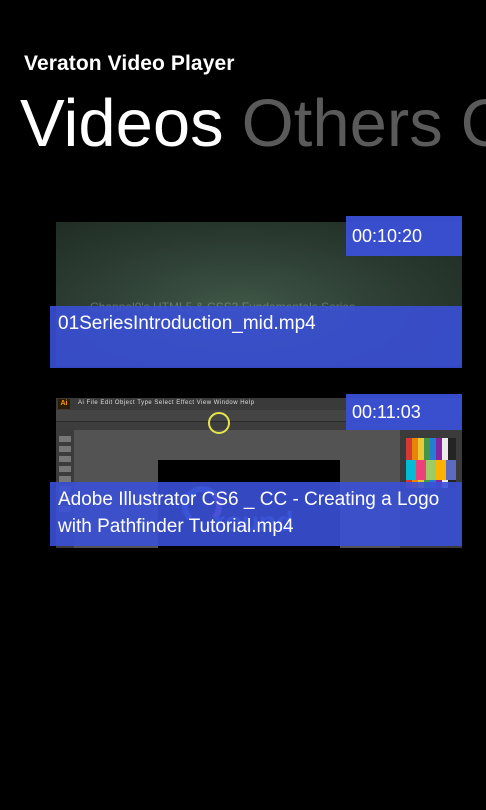 This screenshot has height=810, width=486. I want to click on swatch-grid, so click(431, 470).